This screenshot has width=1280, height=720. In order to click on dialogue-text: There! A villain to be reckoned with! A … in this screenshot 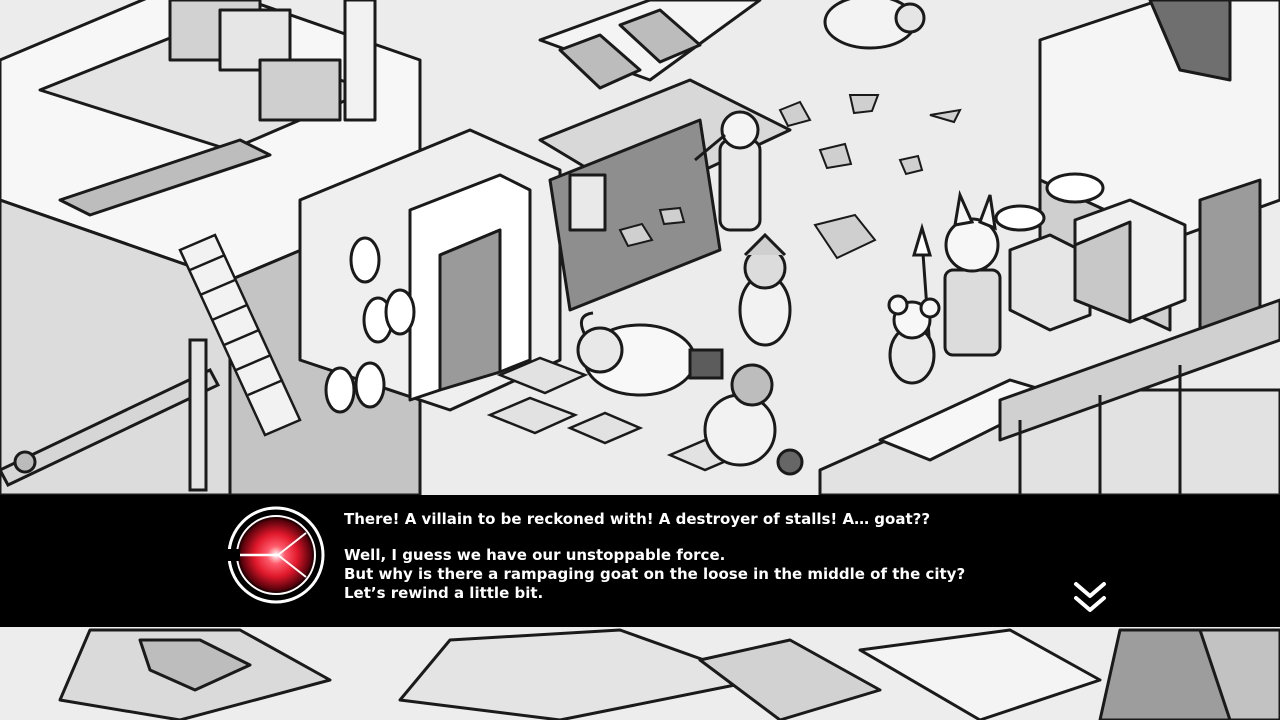, I will do `click(694, 556)`.